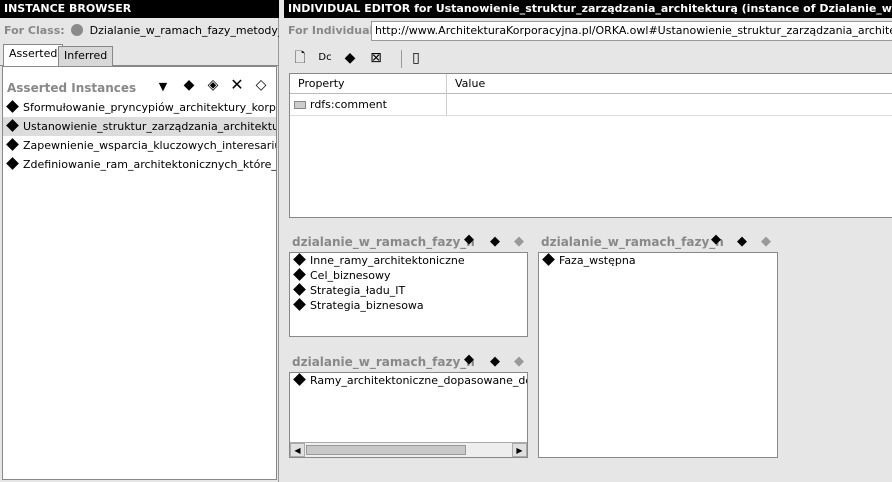 Image resolution: width=892 pixels, height=482 pixels. Describe the element at coordinates (213, 85) in the screenshot. I see `copy-instance-icon: ◈` at that location.